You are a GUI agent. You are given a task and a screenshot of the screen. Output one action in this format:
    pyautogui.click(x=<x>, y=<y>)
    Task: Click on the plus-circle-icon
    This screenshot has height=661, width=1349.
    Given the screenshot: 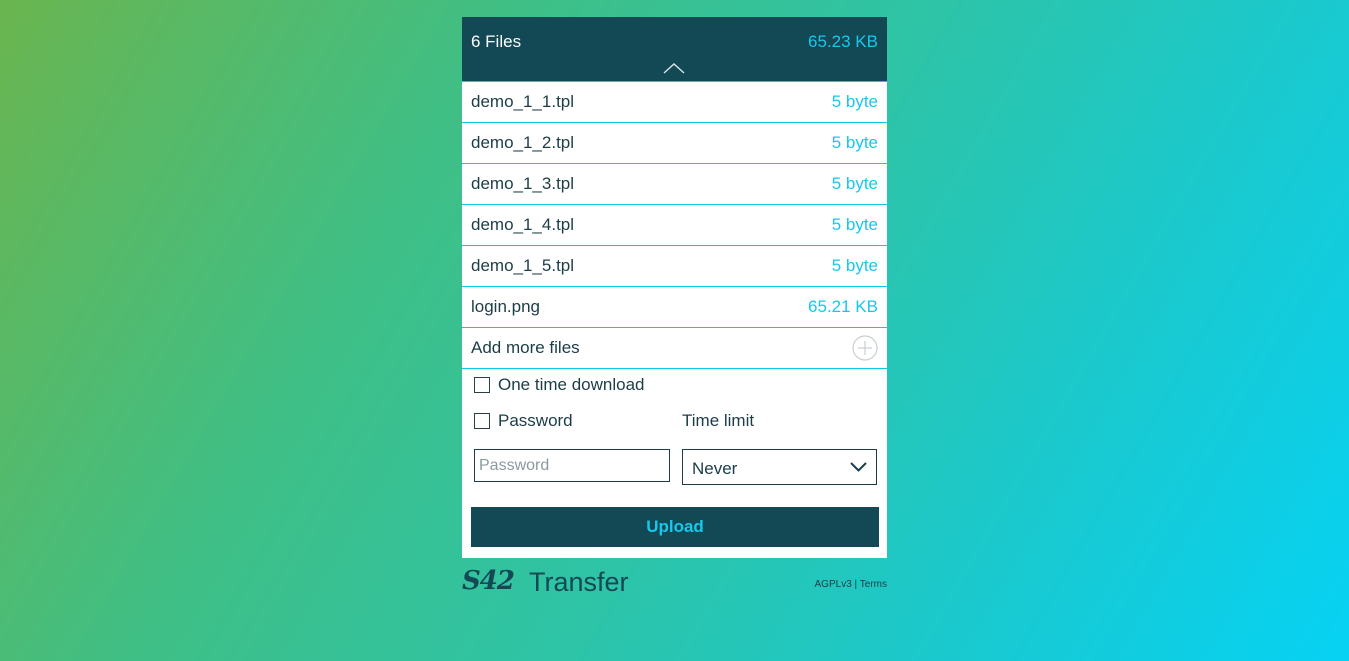 What is the action you would take?
    pyautogui.click(x=865, y=348)
    